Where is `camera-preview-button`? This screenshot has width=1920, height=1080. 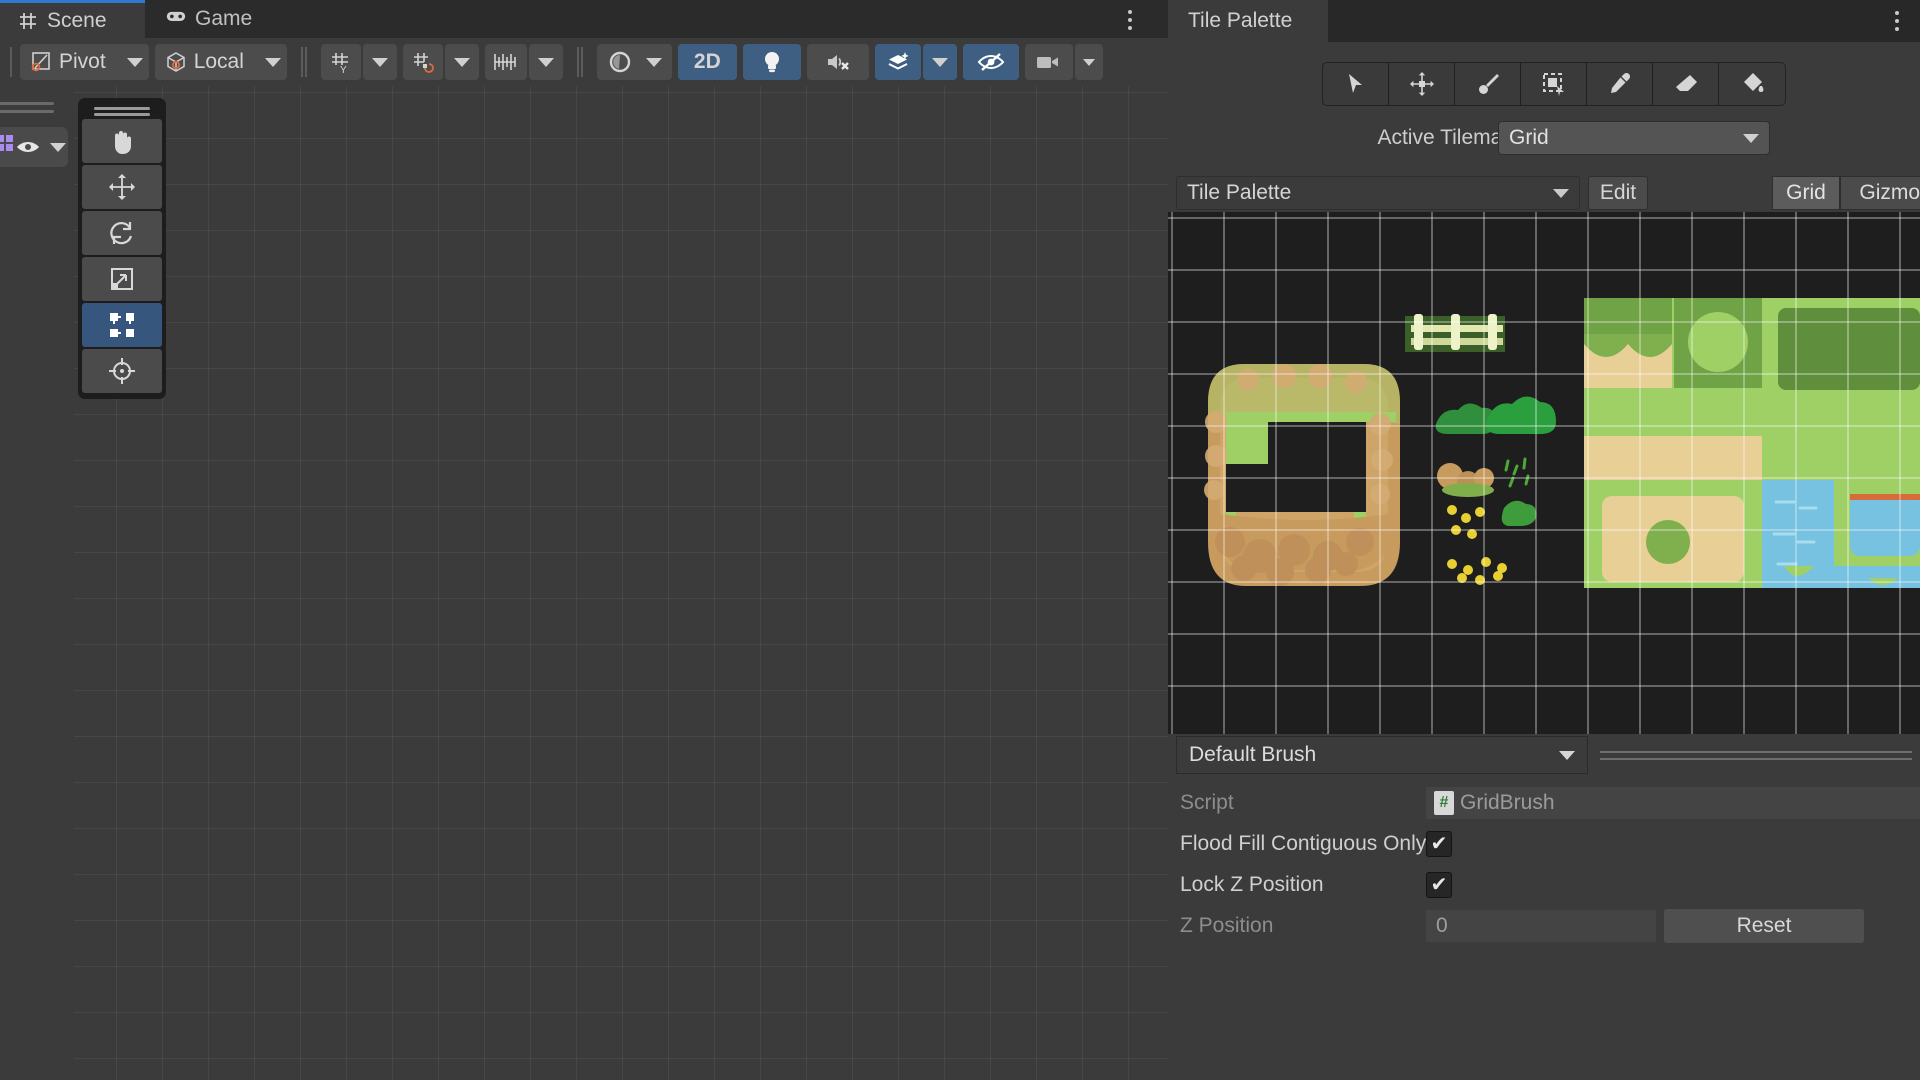
camera-preview-button is located at coordinates (1048, 62).